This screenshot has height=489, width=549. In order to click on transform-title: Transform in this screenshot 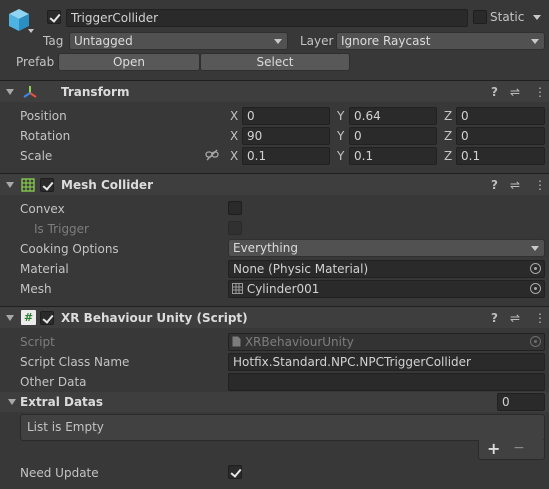, I will do `click(95, 92)`.